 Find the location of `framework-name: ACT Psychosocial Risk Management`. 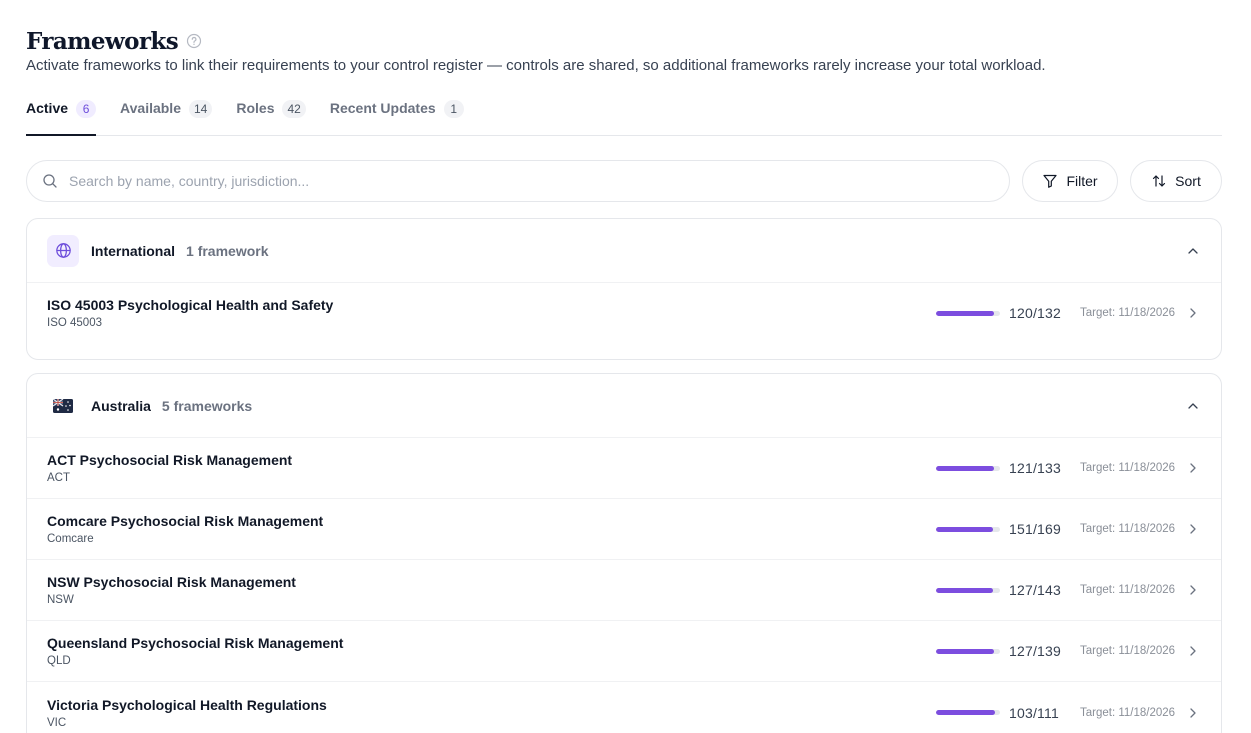

framework-name: ACT Psychosocial Risk Management is located at coordinates (170, 460).